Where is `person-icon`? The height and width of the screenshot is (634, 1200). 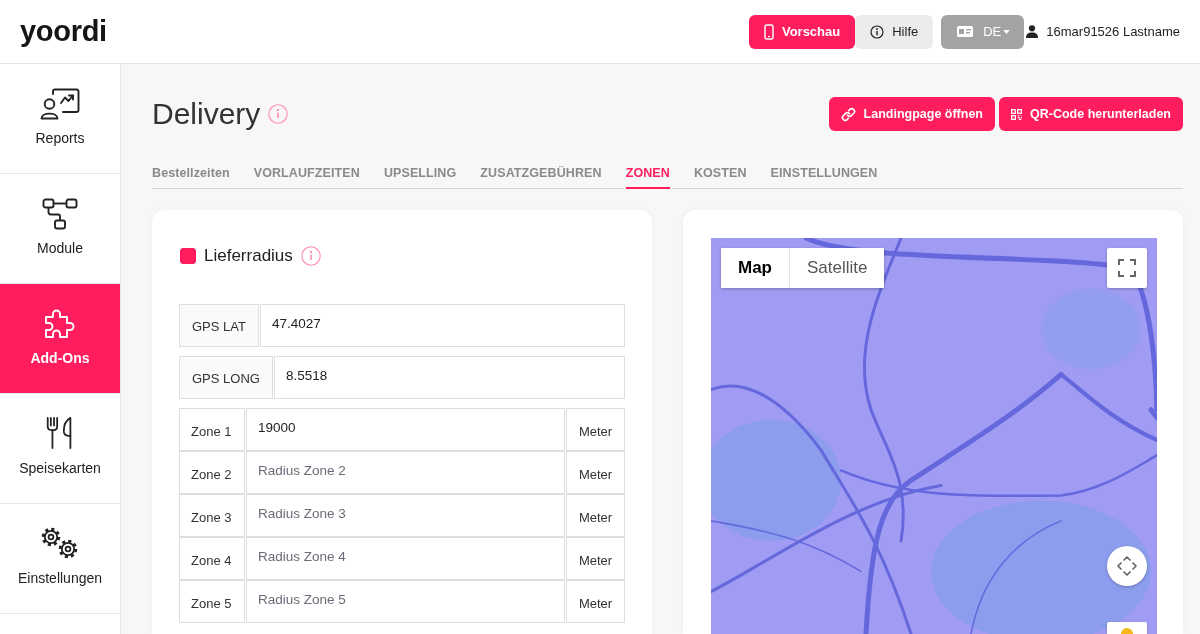 person-icon is located at coordinates (1127, 630).